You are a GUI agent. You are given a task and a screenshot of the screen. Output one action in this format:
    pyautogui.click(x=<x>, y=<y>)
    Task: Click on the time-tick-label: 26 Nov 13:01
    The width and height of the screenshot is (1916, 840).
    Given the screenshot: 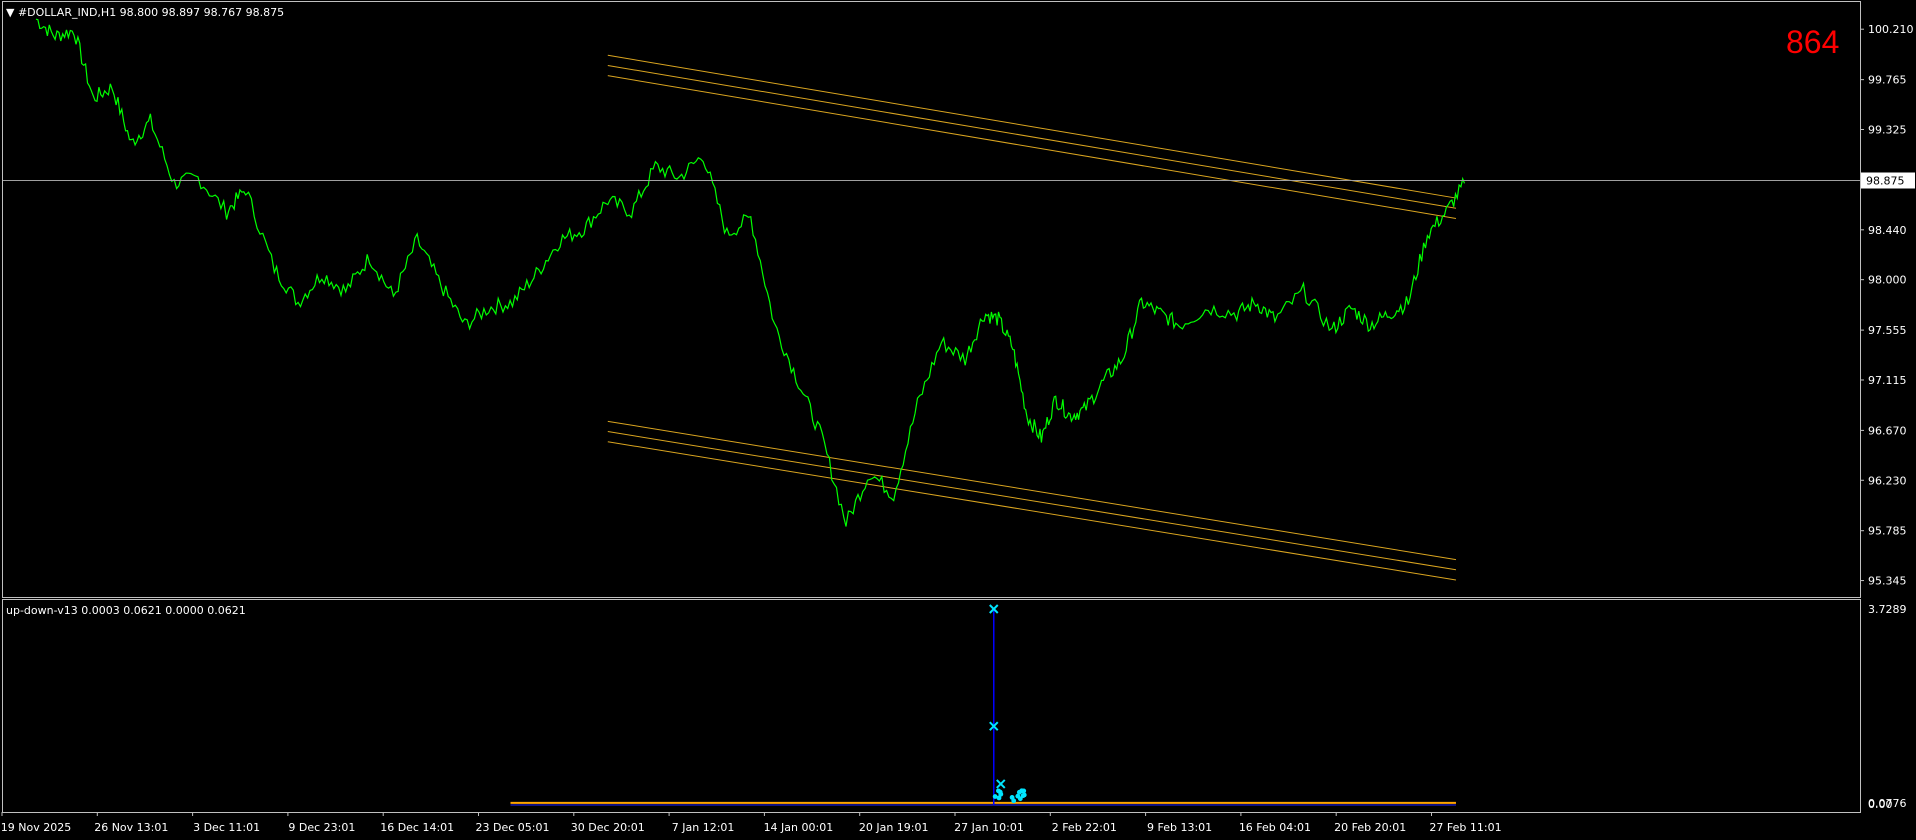 What is the action you would take?
    pyautogui.click(x=131, y=827)
    